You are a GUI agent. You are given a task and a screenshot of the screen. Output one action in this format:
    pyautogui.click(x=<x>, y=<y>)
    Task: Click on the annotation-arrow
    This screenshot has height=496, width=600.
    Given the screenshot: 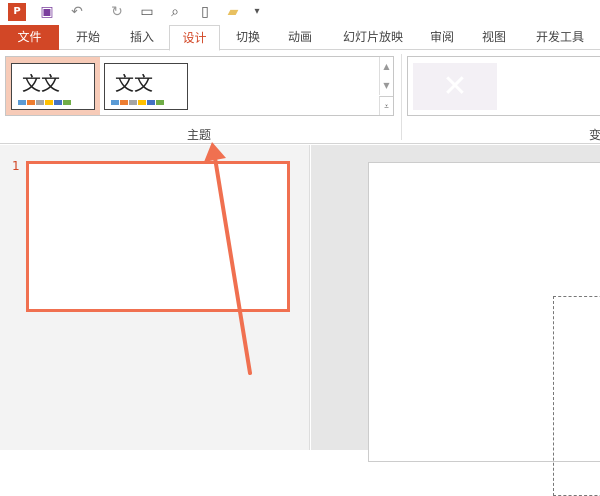 What is the action you would take?
    pyautogui.click(x=228, y=258)
    